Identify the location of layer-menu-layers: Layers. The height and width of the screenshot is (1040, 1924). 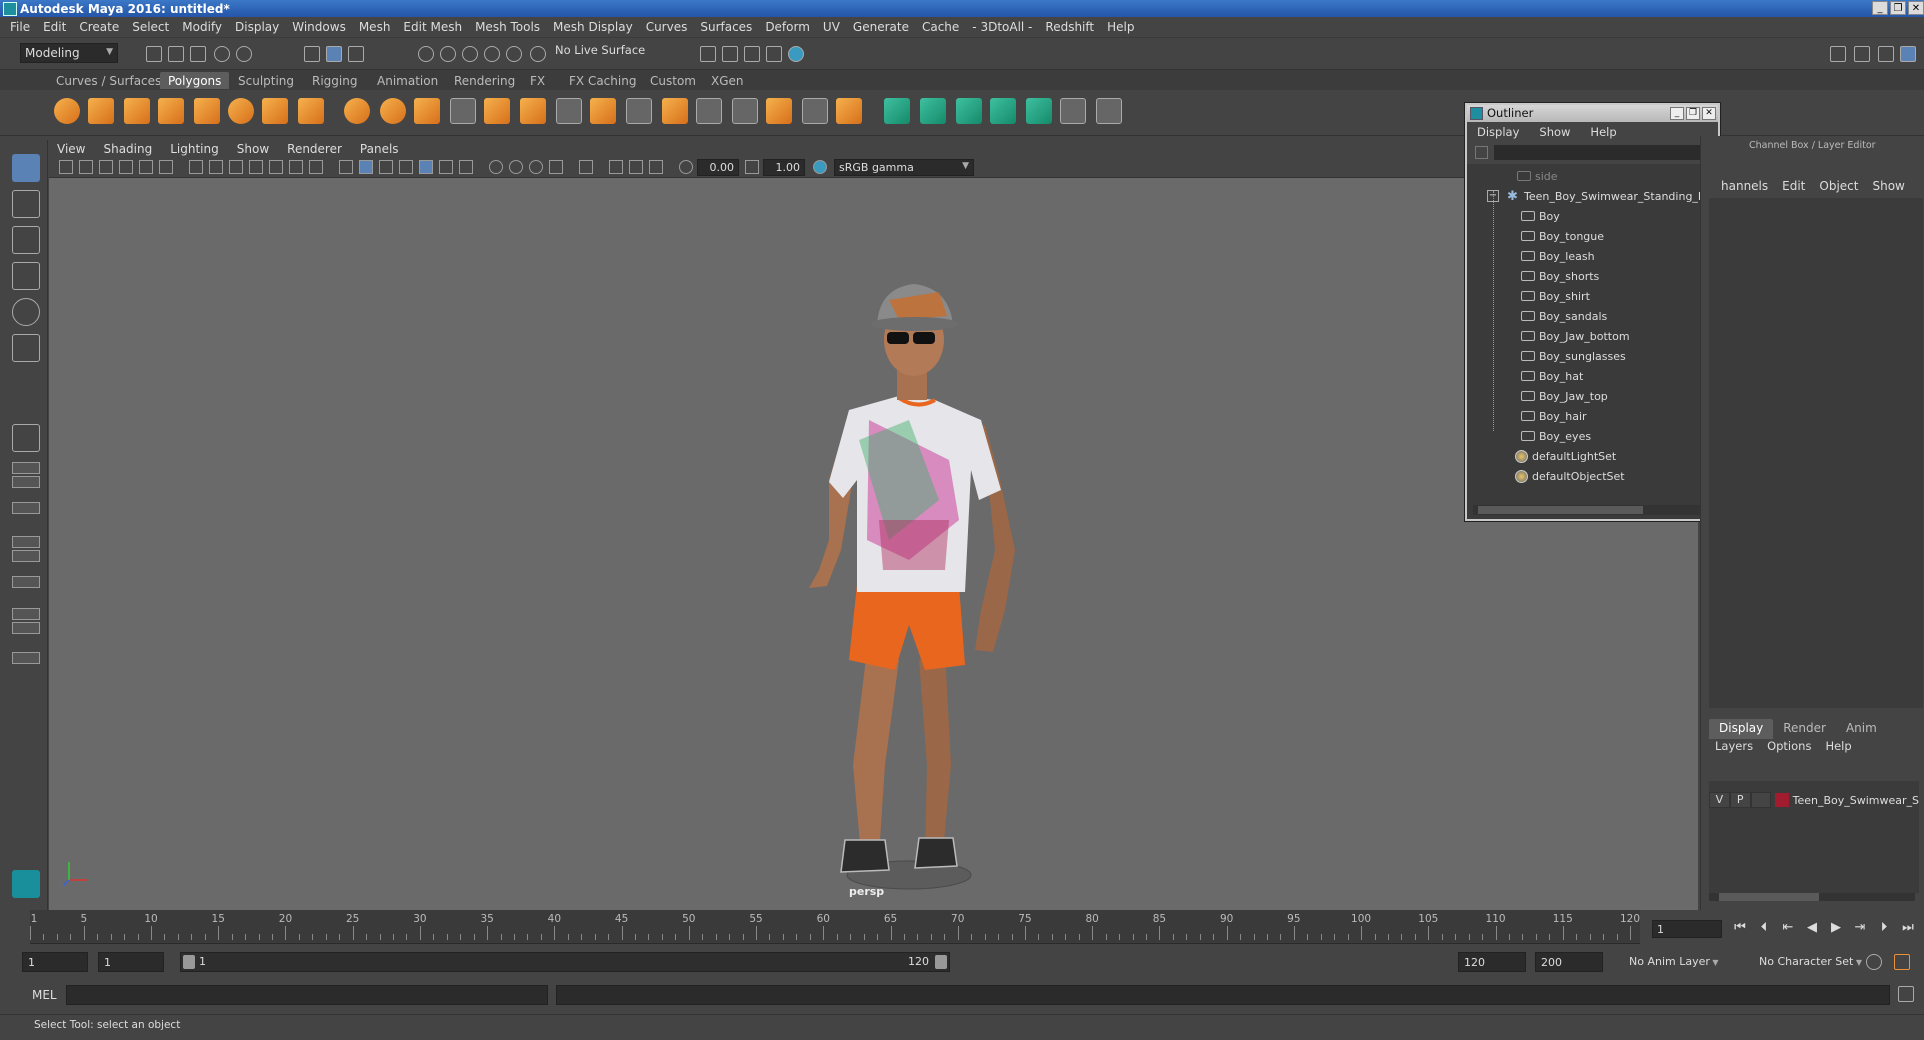
(1734, 749).